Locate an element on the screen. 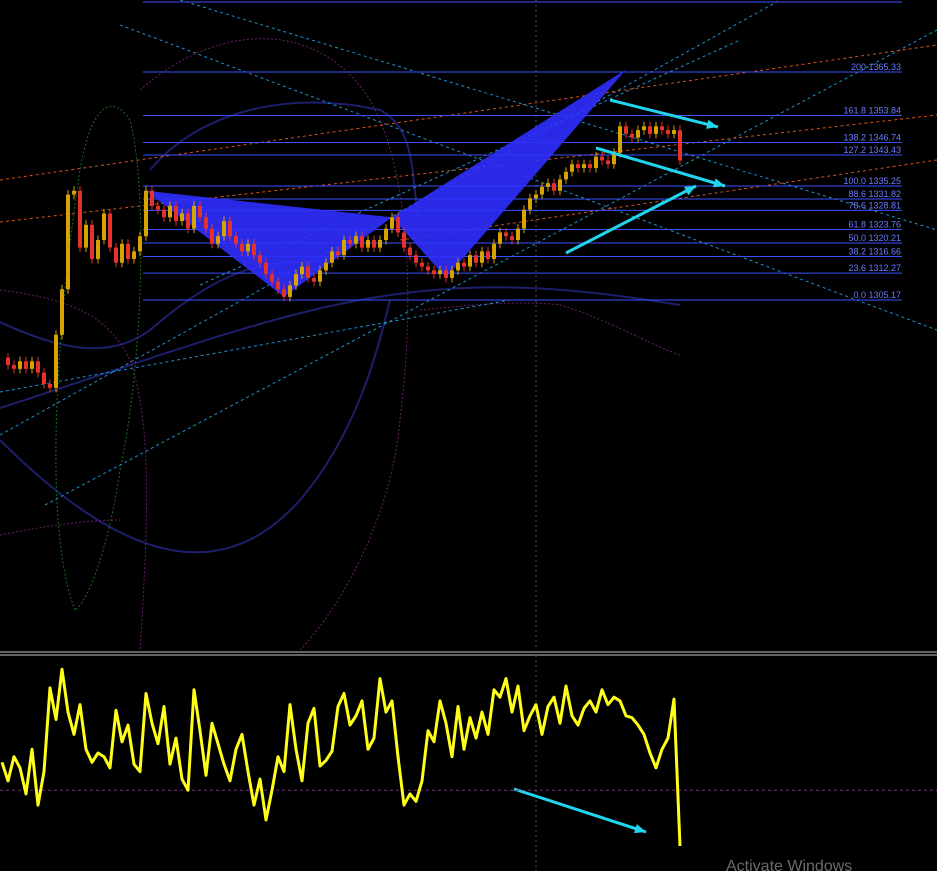 Image resolution: width=937 pixels, height=871 pixels. fib-level-label: 38.2 1316.66 is located at coordinates (874, 251).